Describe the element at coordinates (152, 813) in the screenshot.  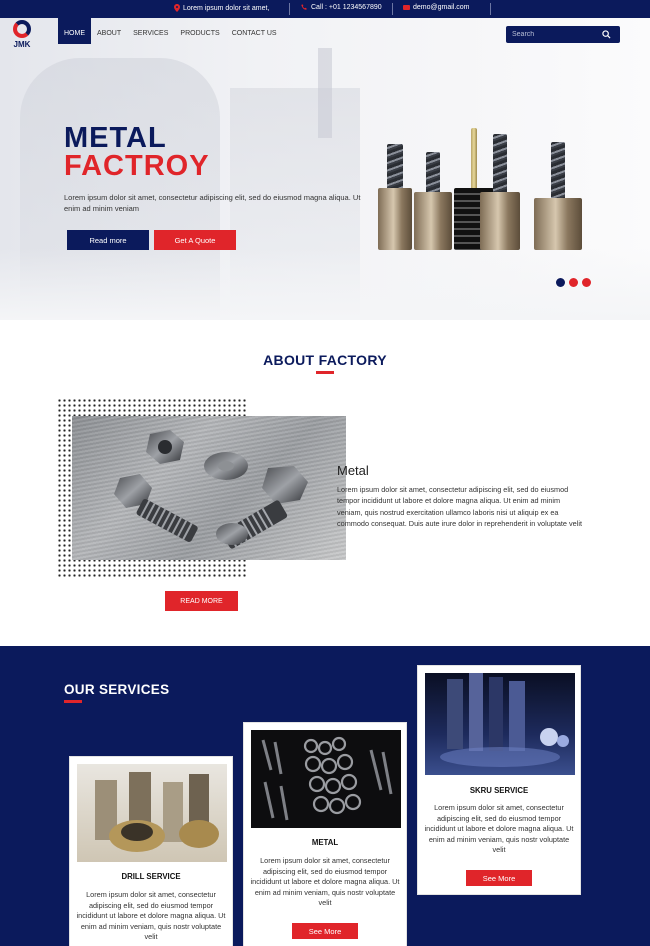
I see `drill-service-image` at that location.